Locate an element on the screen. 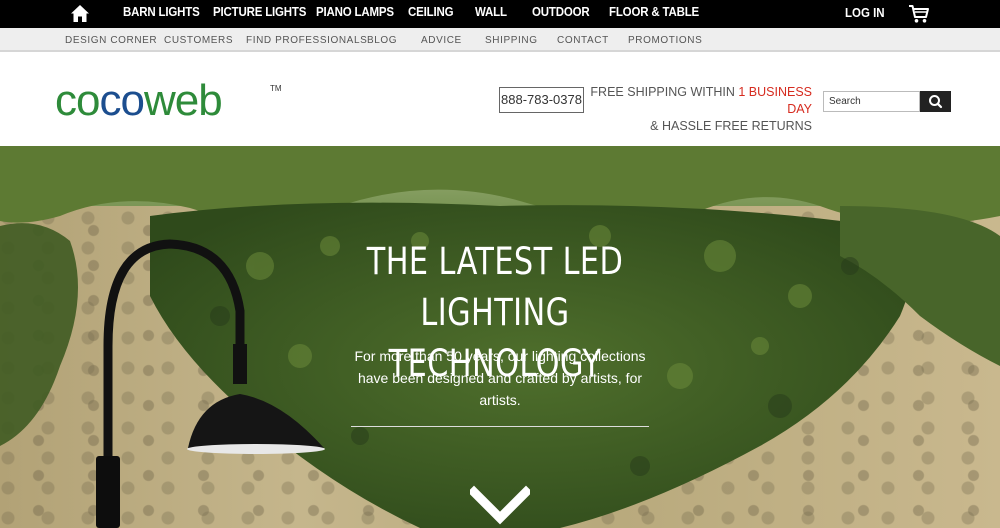 This screenshot has width=1000, height=528. search-icon is located at coordinates (936, 102).